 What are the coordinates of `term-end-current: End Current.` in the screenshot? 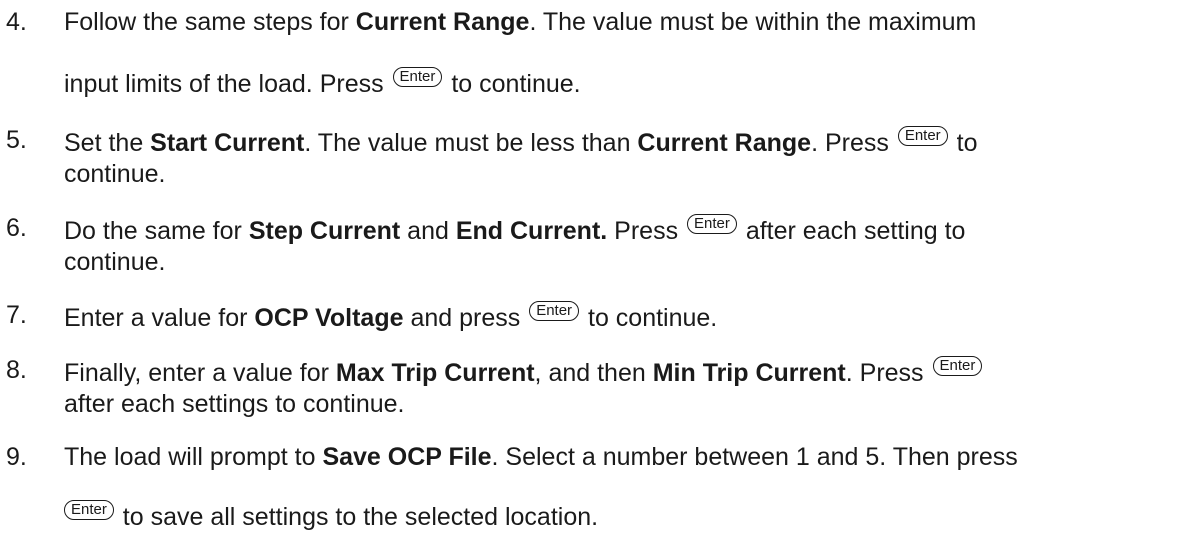 It's located at (531, 231).